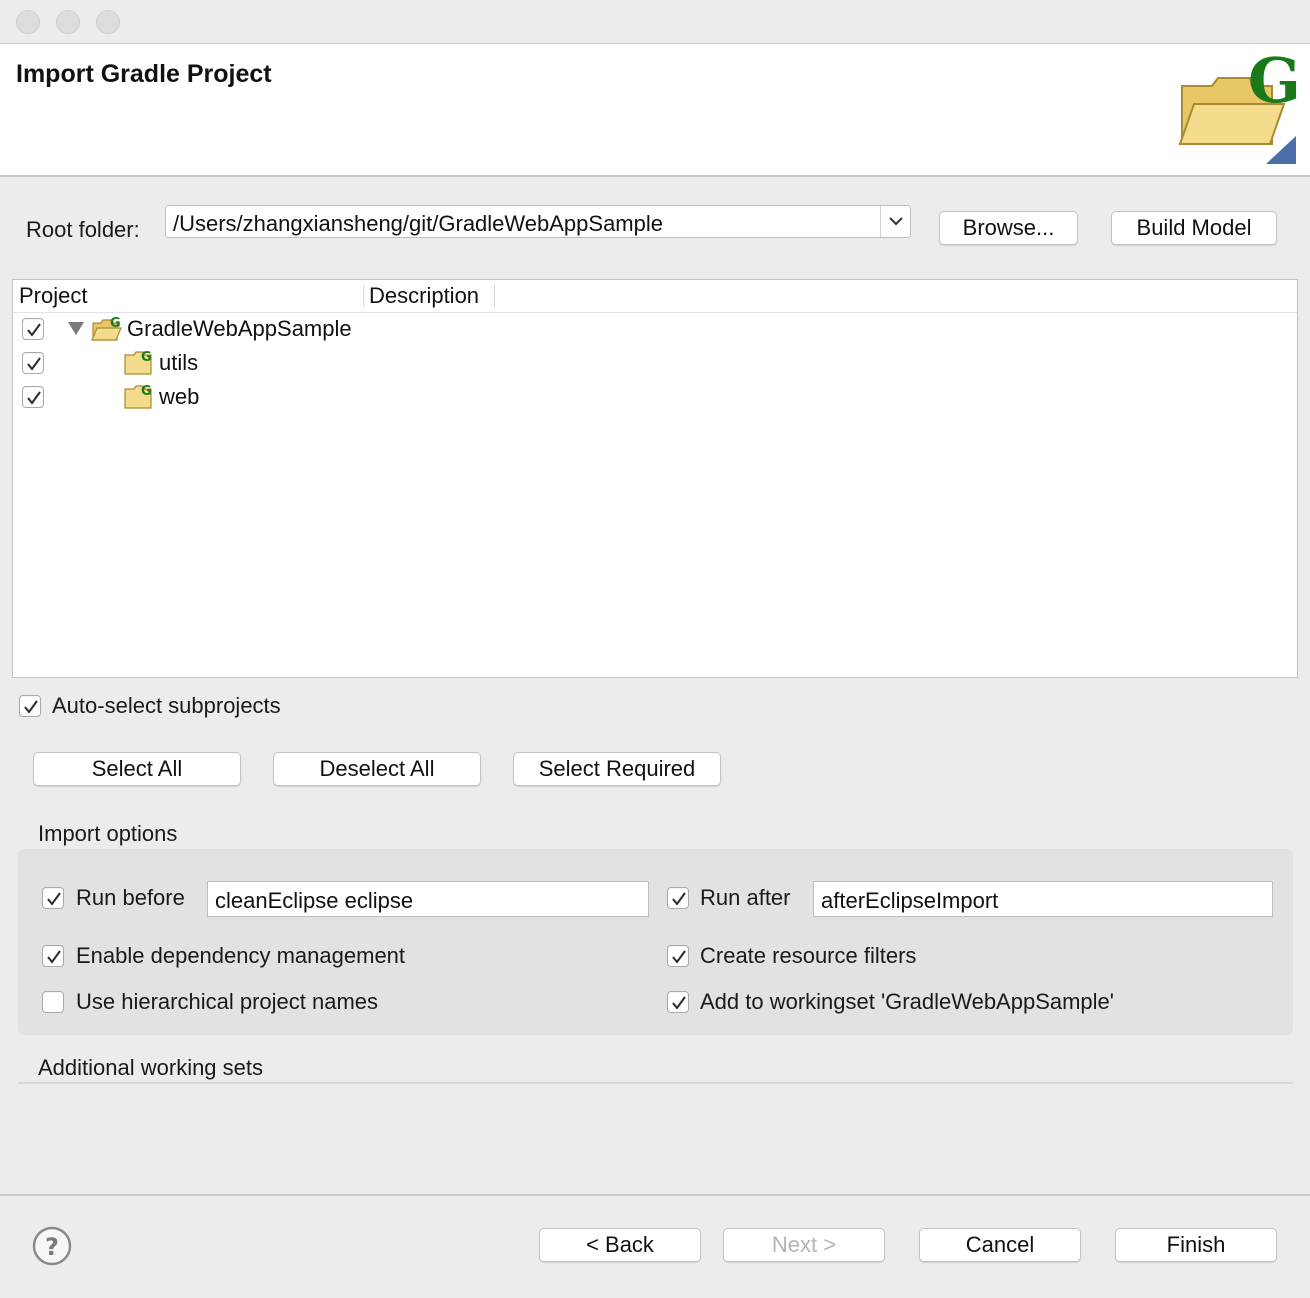 The width and height of the screenshot is (1310, 1298). What do you see at coordinates (179, 396) in the screenshot?
I see `row-project-name: web` at bounding box center [179, 396].